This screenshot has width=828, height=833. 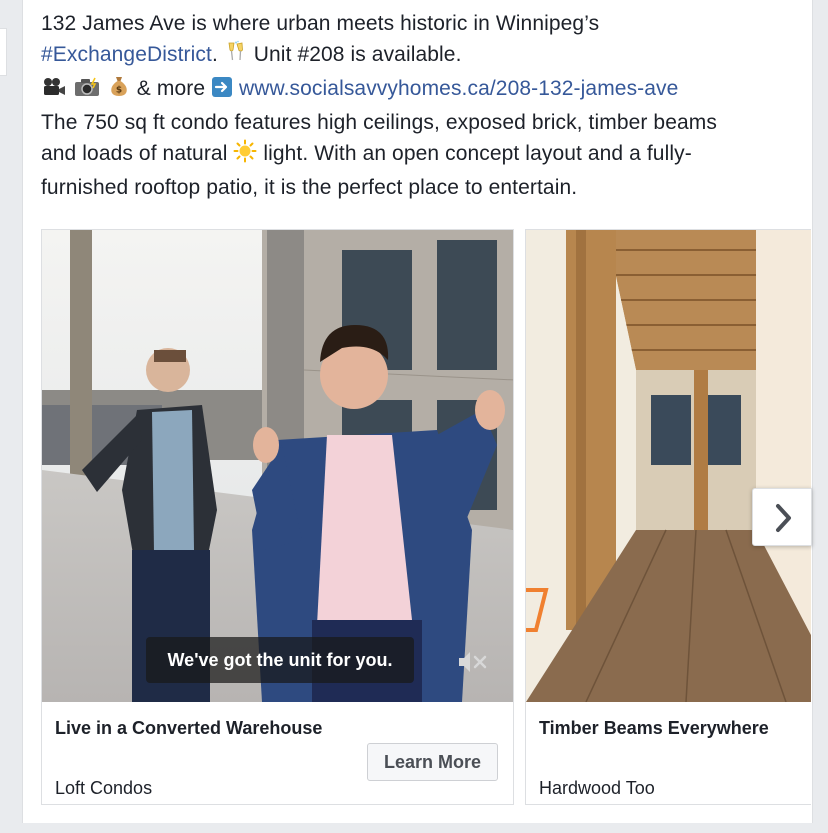 What do you see at coordinates (87, 91) in the screenshot?
I see `camera-flash-icon` at bounding box center [87, 91].